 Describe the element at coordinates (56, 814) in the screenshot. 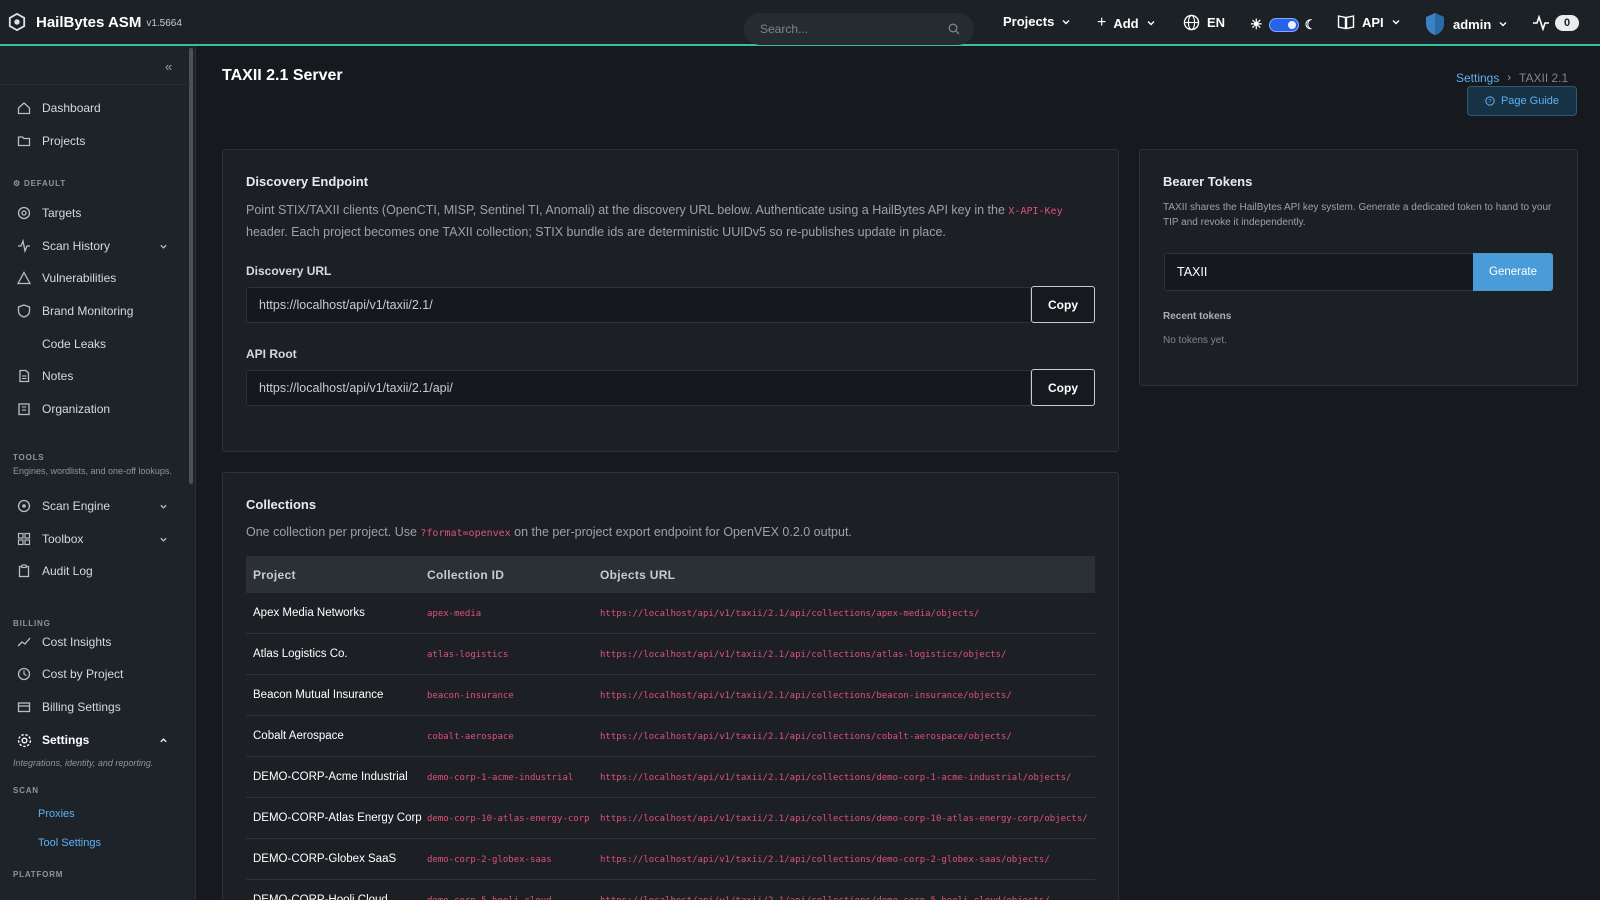

I see `sidebar-link-proxies: Proxies` at that location.